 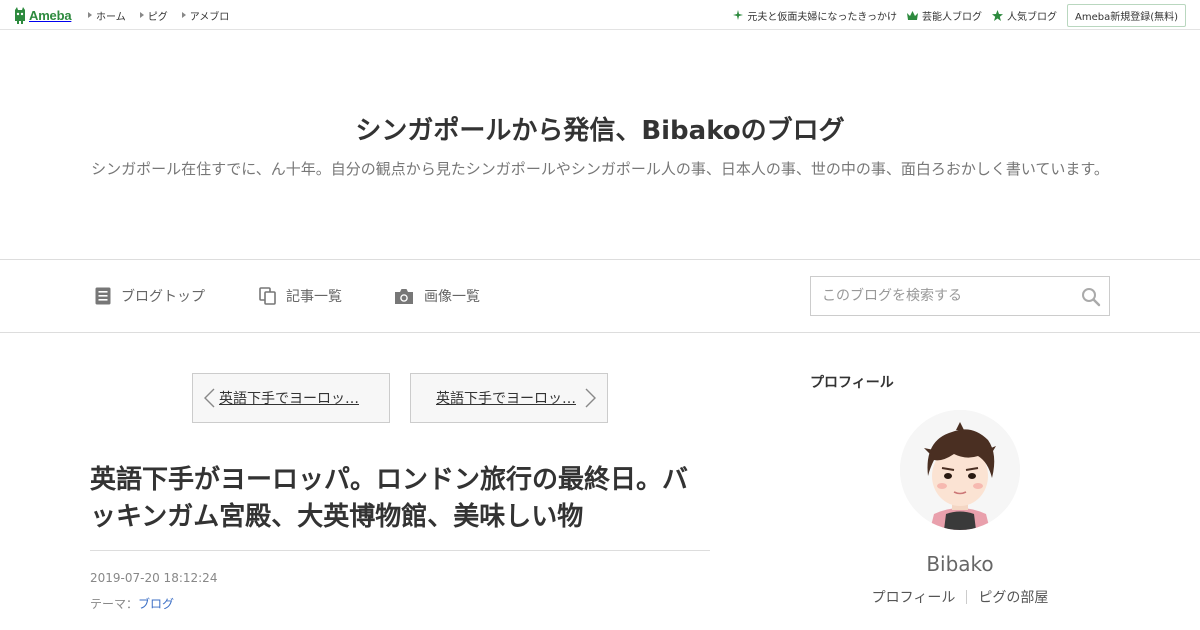 I want to click on avatar, so click(x=960, y=470).